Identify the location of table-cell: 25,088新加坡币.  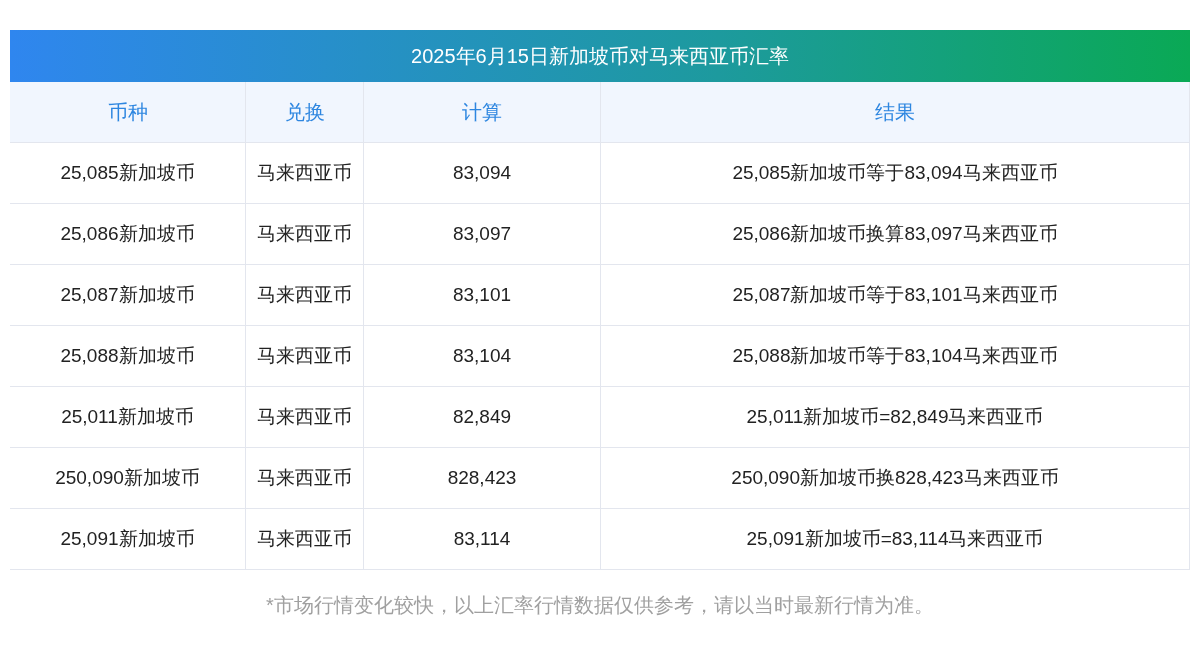
(127, 356).